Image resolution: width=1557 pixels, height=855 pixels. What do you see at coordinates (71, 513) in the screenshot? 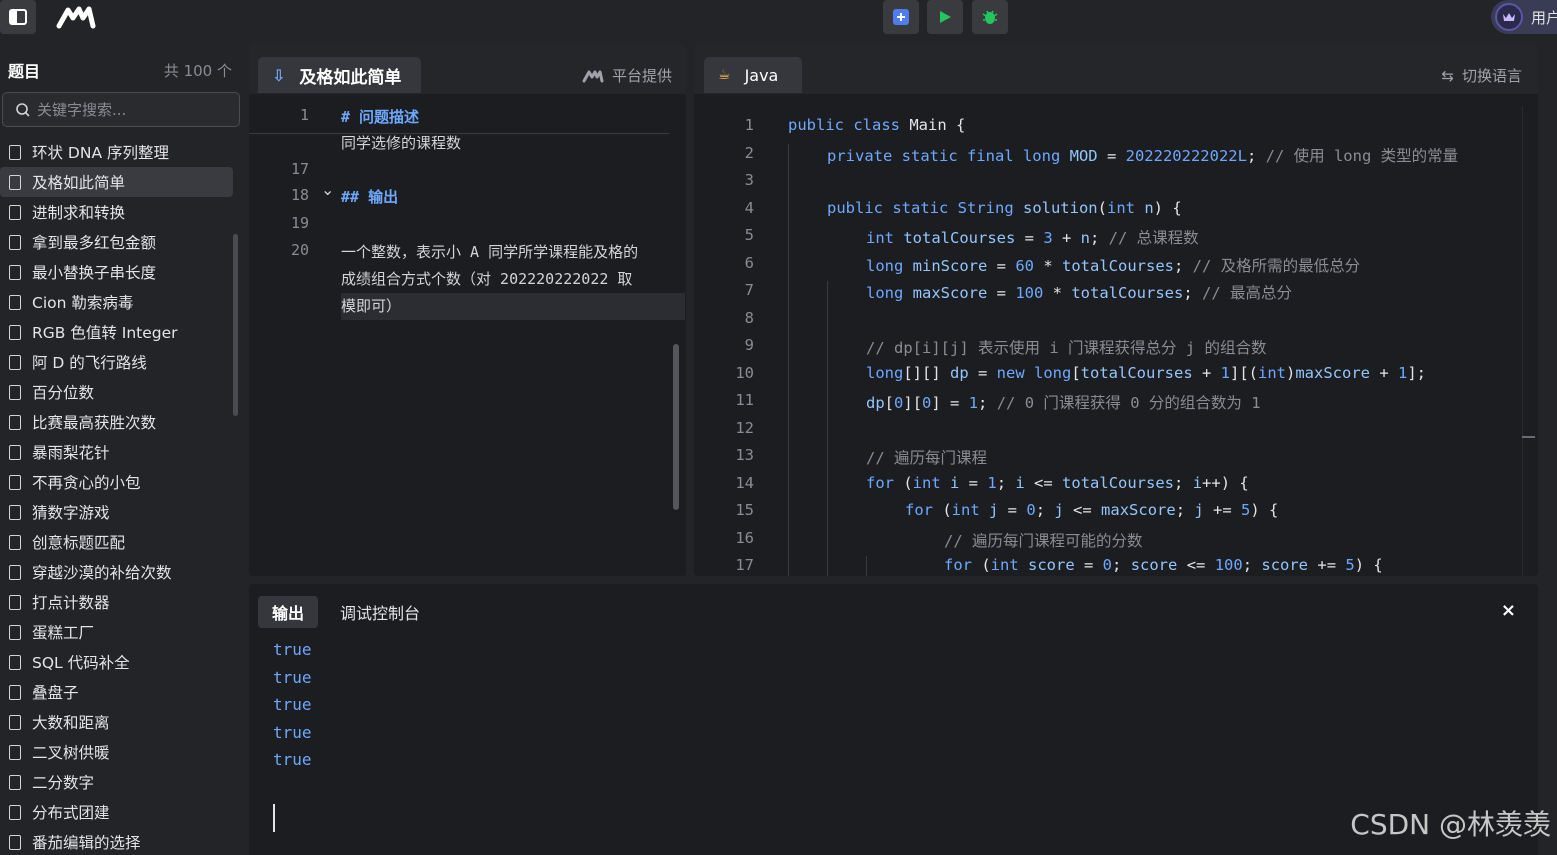
I see `sidebar-item-label: 猜数字游戏` at bounding box center [71, 513].